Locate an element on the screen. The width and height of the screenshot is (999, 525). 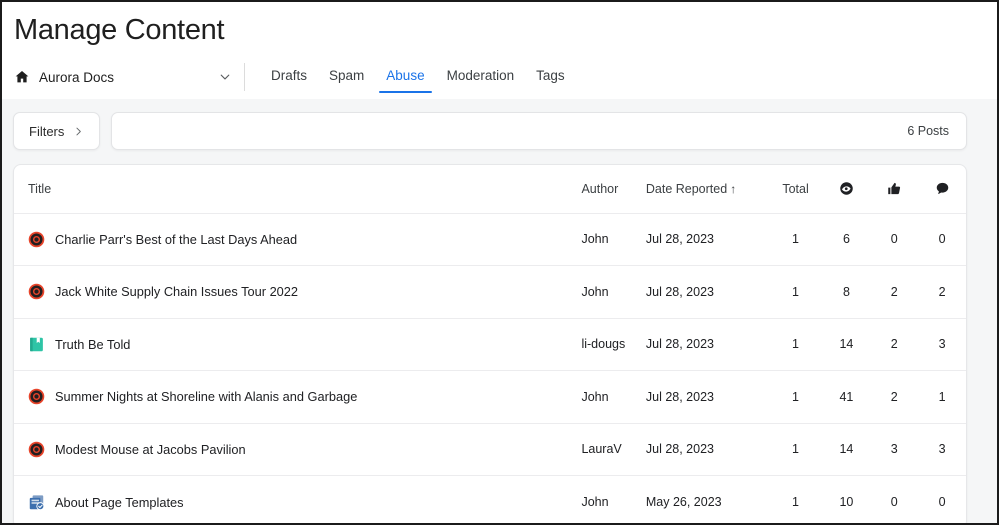
book-icon is located at coordinates (36, 344).